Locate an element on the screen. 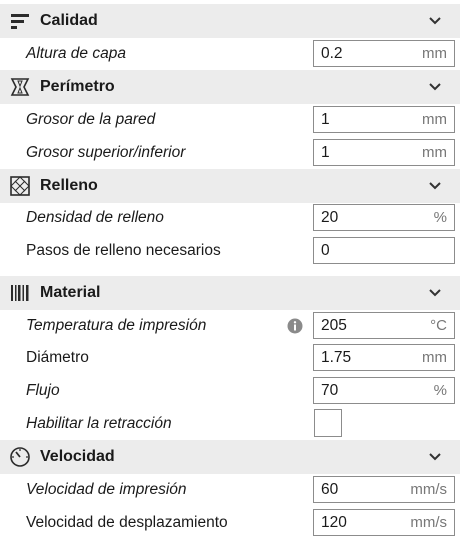 This screenshot has width=460, height=539. info-icon is located at coordinates (295, 326).